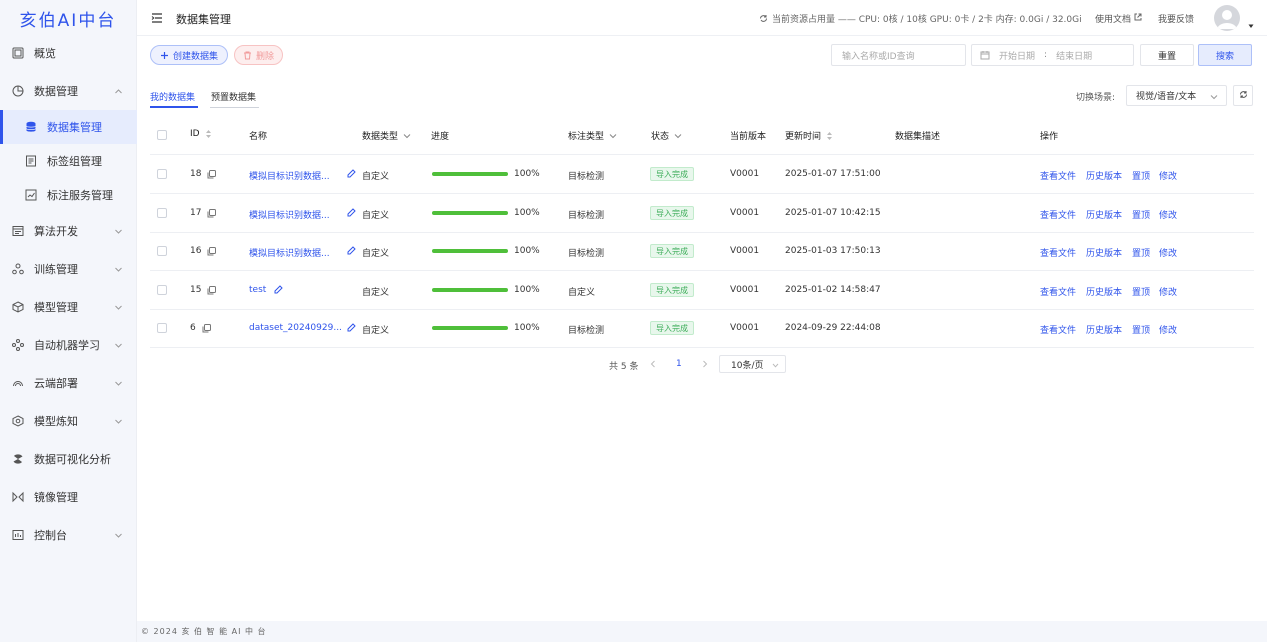 The image size is (1267, 642). What do you see at coordinates (1225, 55) in the screenshot?
I see `search-button: 搜索` at bounding box center [1225, 55].